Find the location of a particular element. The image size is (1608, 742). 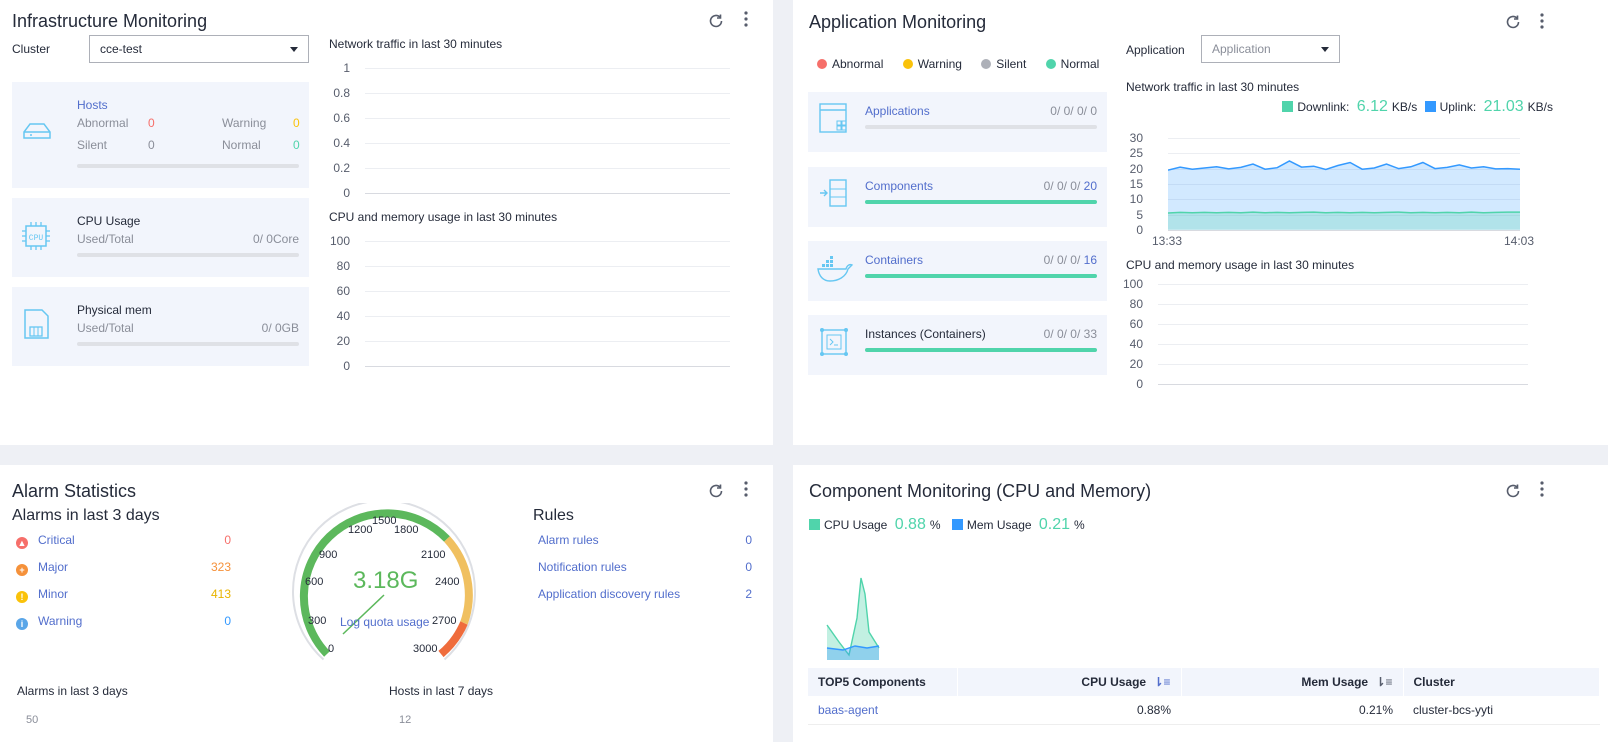

panel-title: Component Monitoring (CPU and Memory) is located at coordinates (980, 491).